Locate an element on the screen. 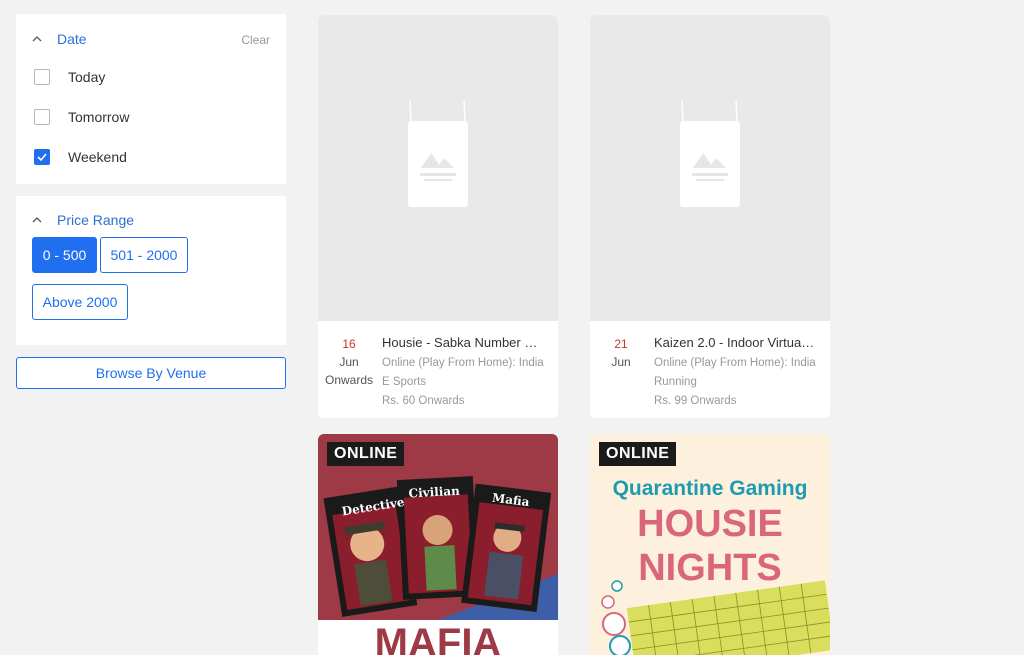  mafia-poster-image: Detective Civilian Mafia MAFIA is located at coordinates (438, 544).